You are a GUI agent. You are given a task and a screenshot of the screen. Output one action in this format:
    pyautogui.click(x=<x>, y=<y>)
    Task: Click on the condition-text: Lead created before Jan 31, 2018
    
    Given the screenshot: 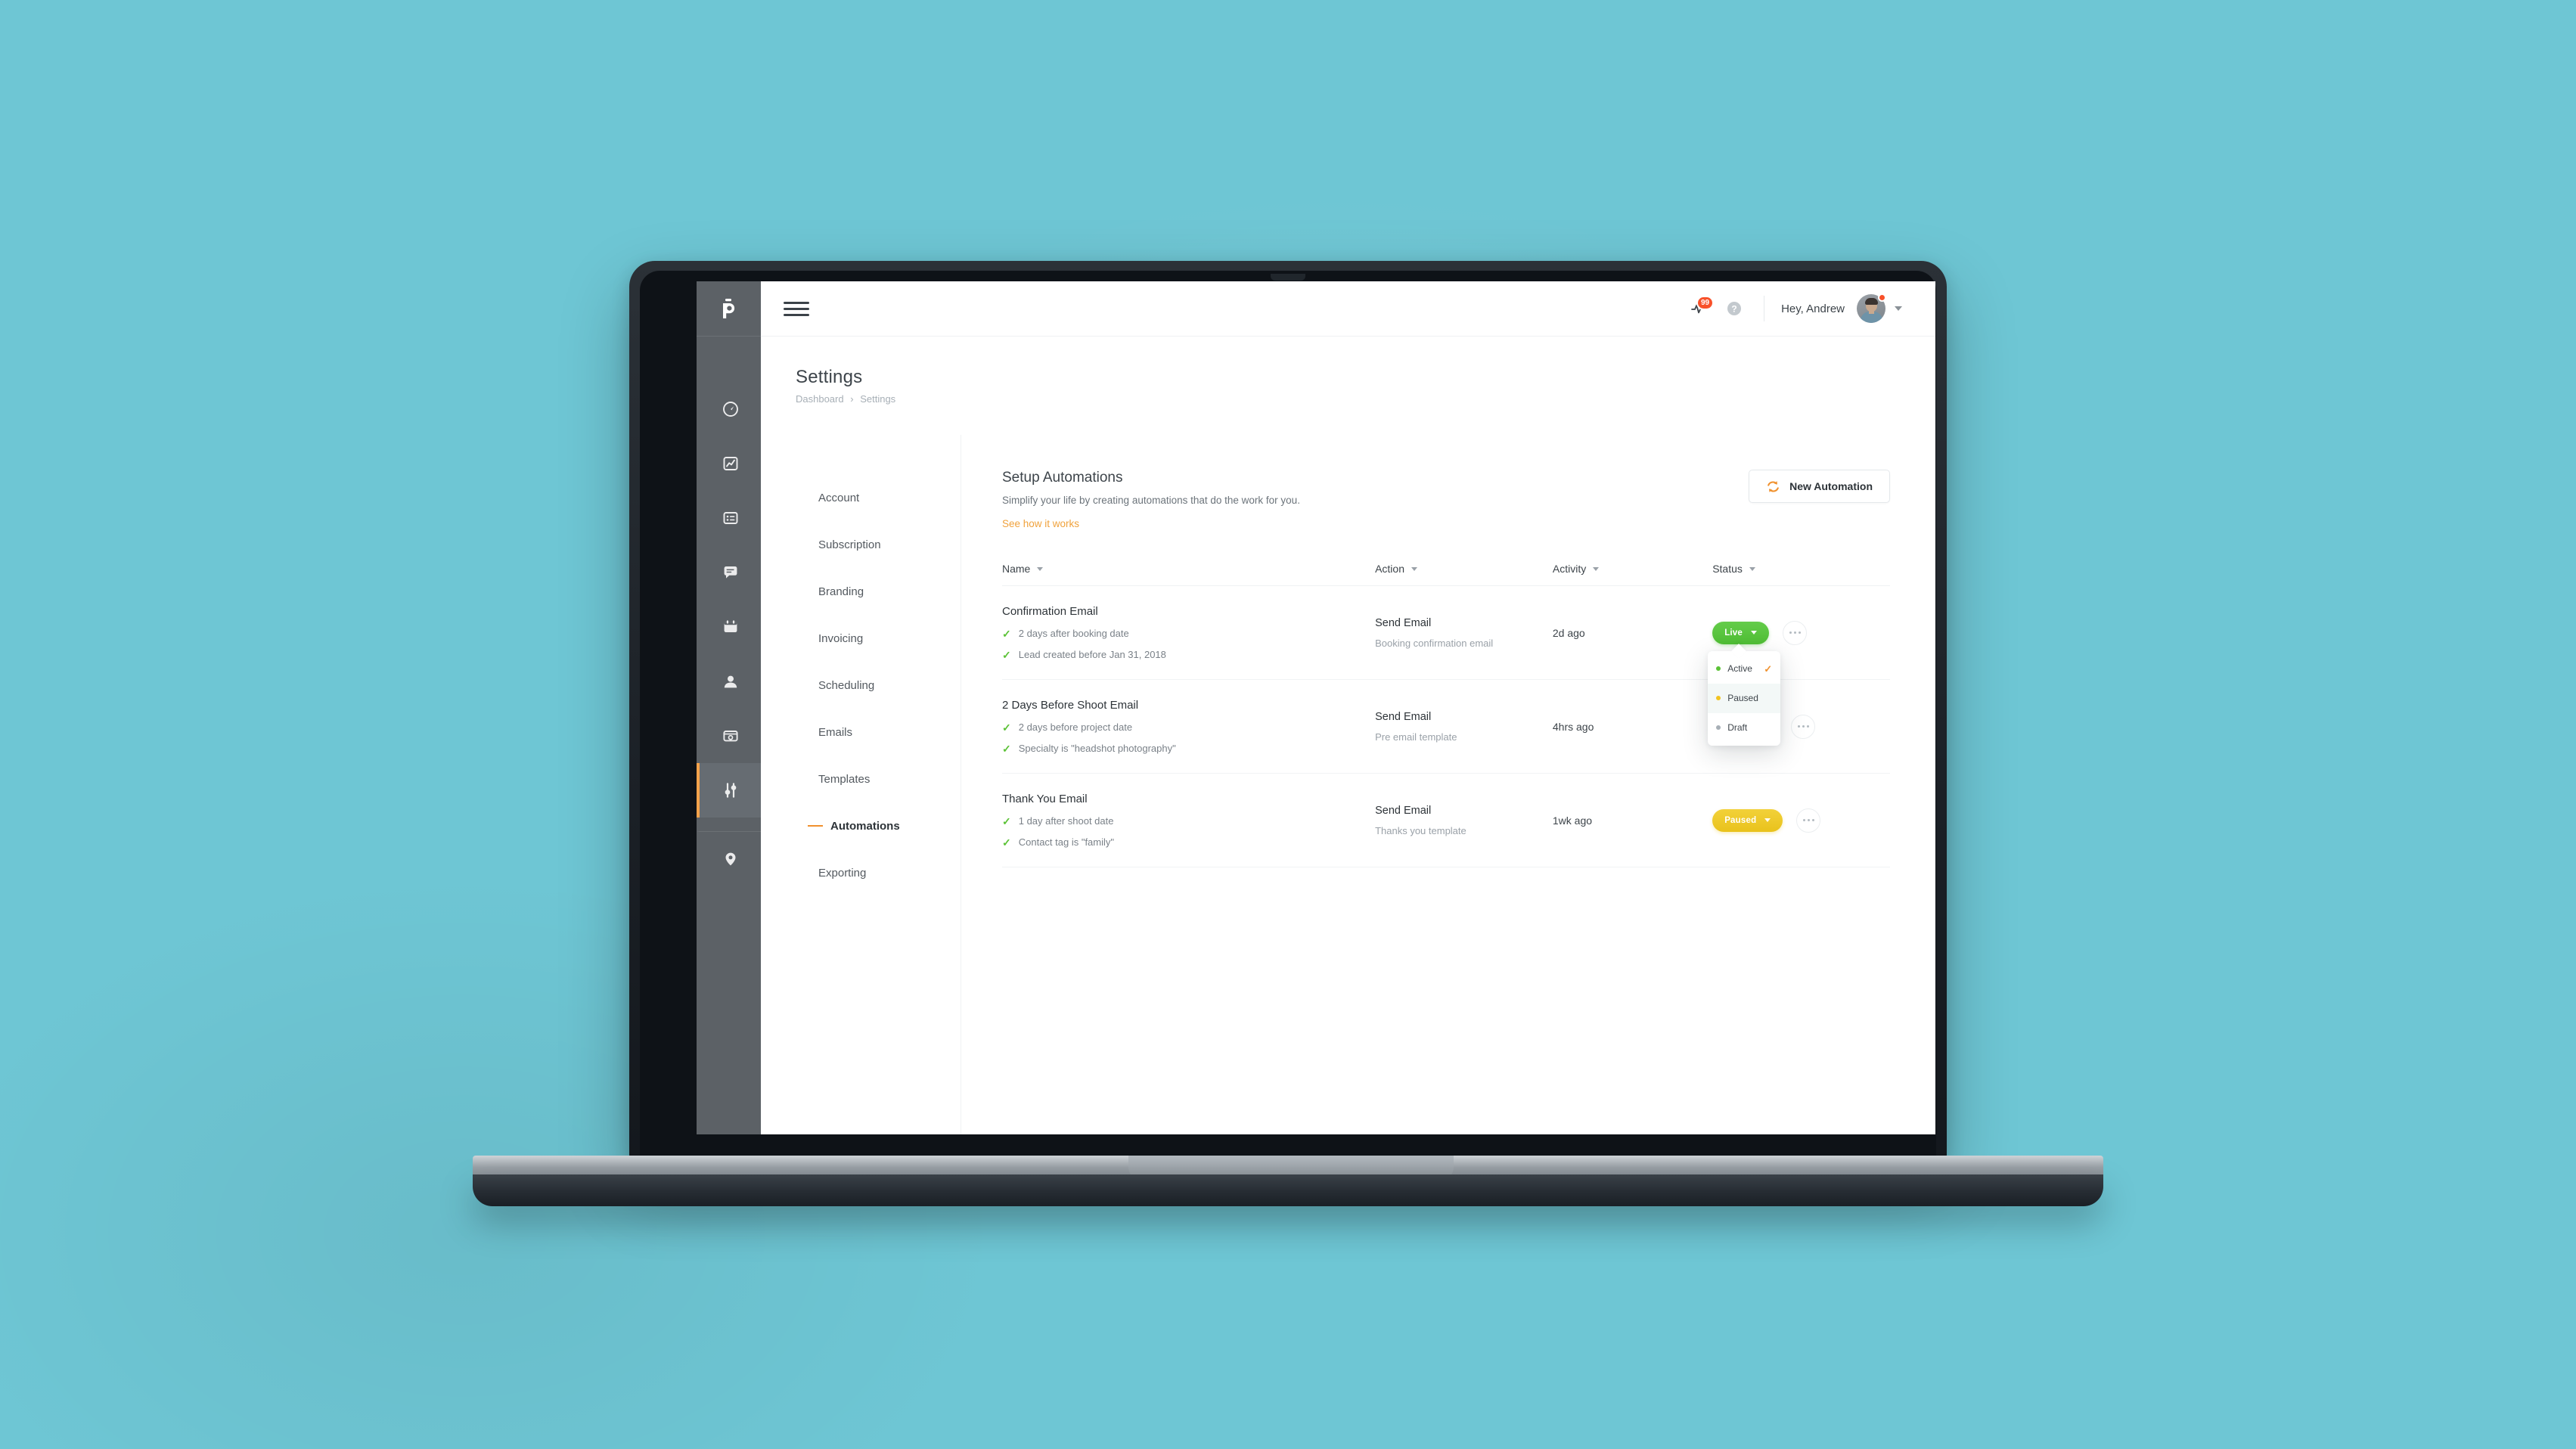 What is the action you would take?
    pyautogui.click(x=1092, y=654)
    